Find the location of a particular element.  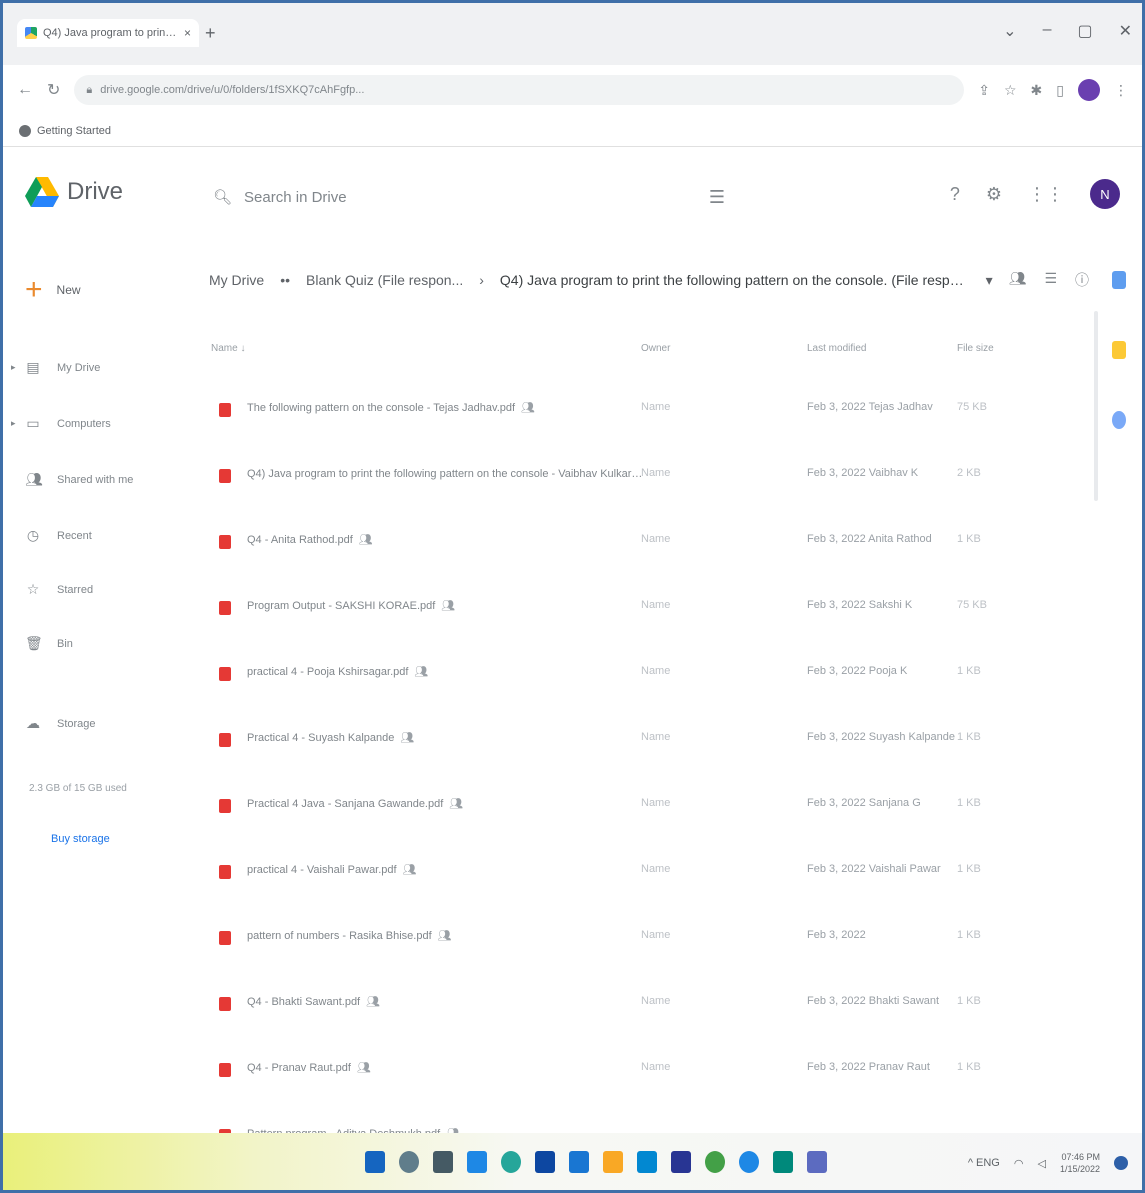

sidebar-item-storage: ☁︎ Storage is located at coordinates (60, 723).